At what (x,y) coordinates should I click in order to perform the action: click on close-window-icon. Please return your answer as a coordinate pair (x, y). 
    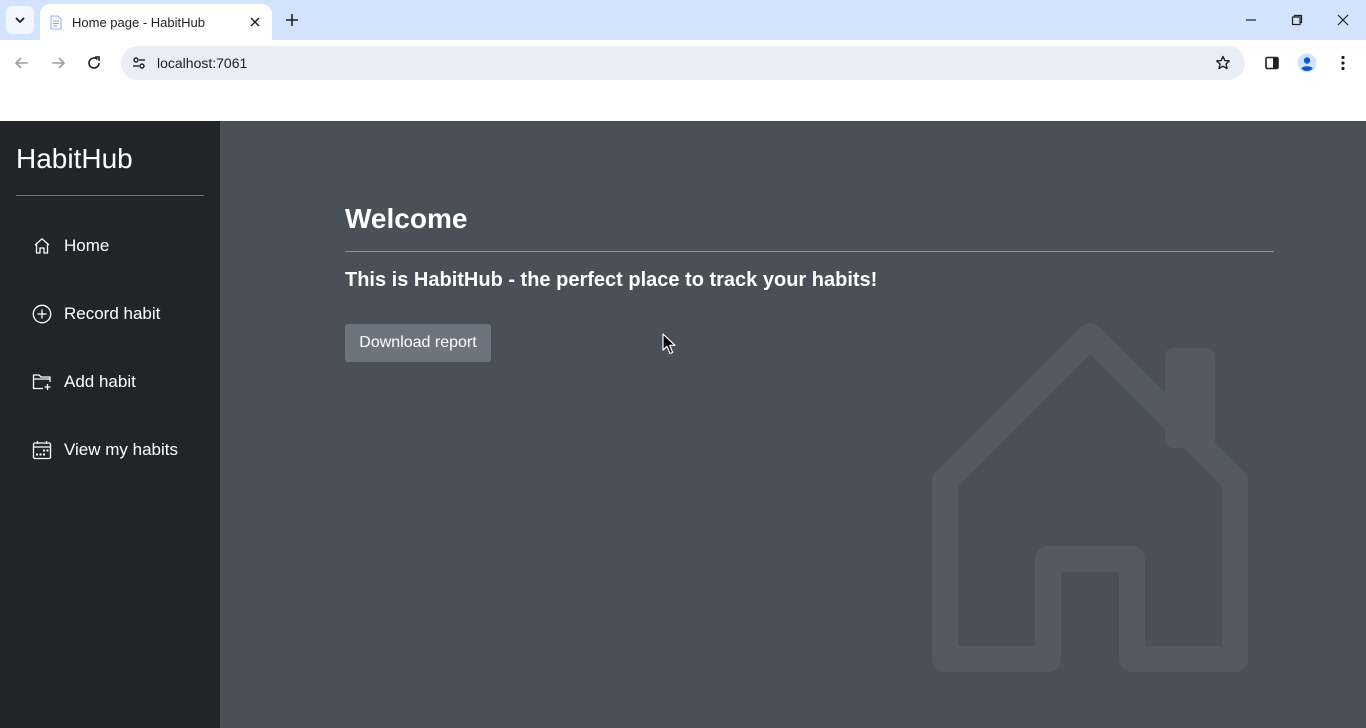
    Looking at the image, I should click on (1343, 20).